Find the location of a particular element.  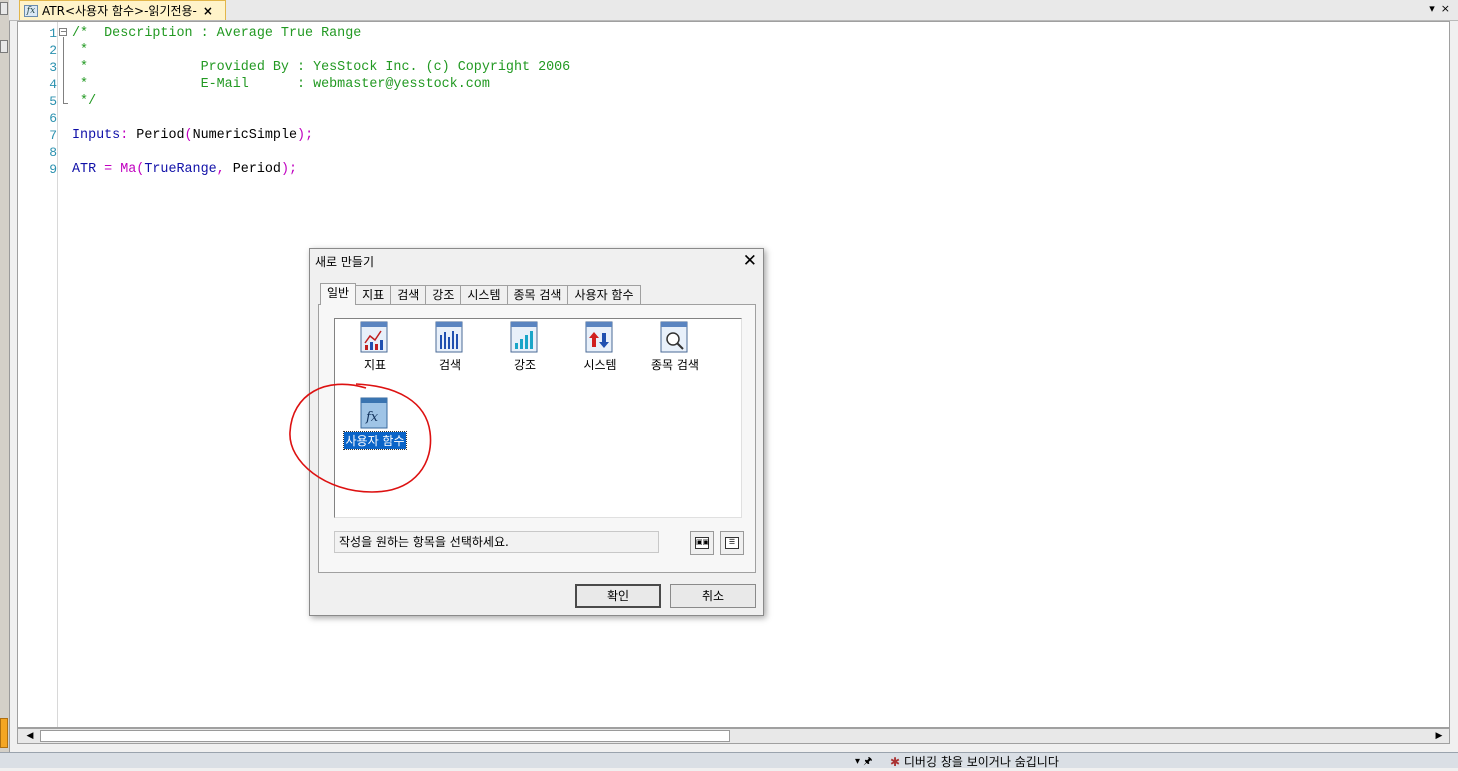

large-icon-view-button: ▣▣ is located at coordinates (702, 543).